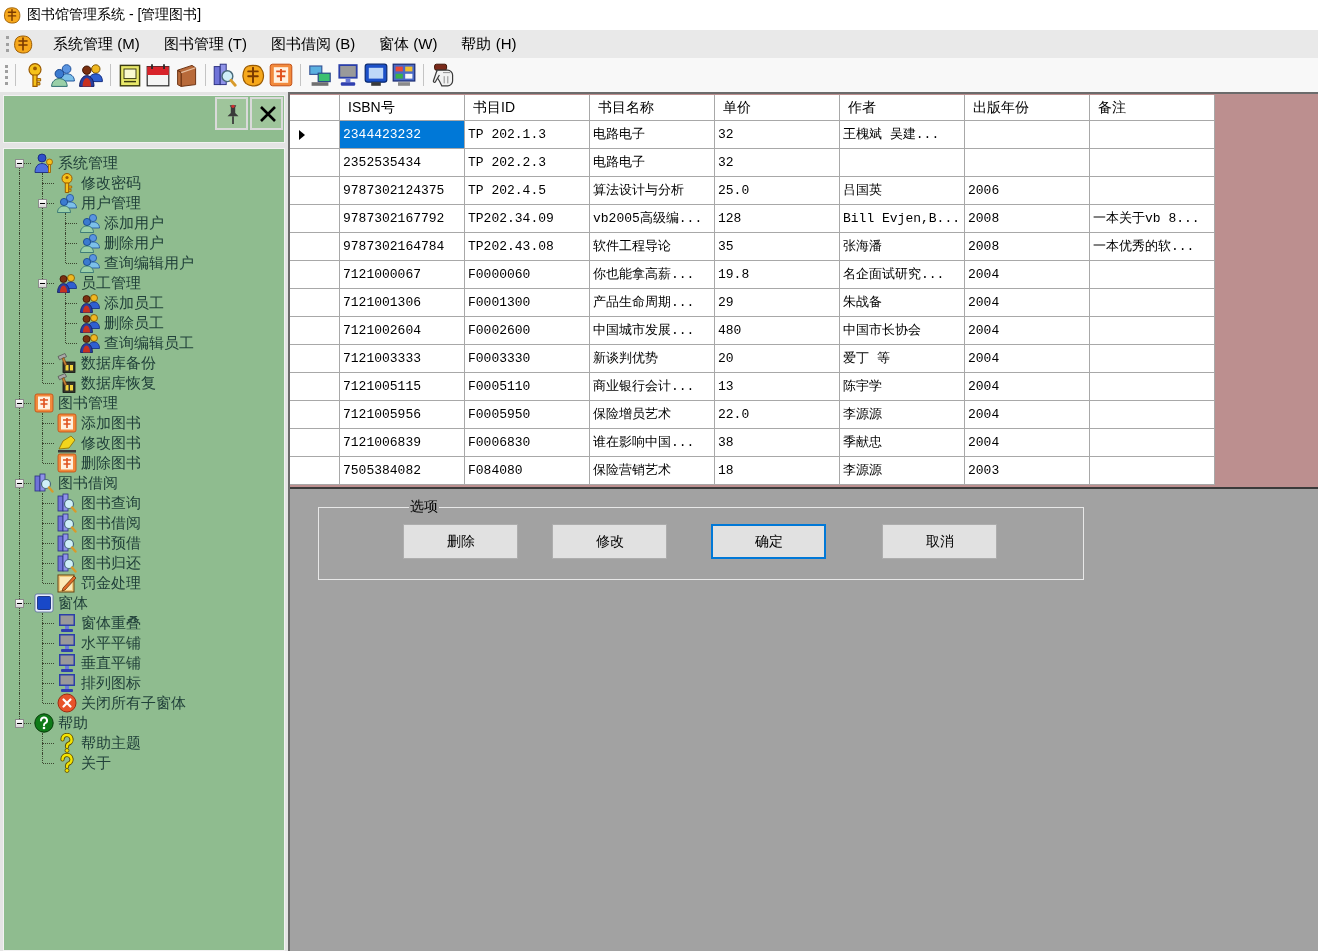 The height and width of the screenshot is (951, 1318). What do you see at coordinates (402, 387) in the screenshot?
I see `table-cell: 7121005115` at bounding box center [402, 387].